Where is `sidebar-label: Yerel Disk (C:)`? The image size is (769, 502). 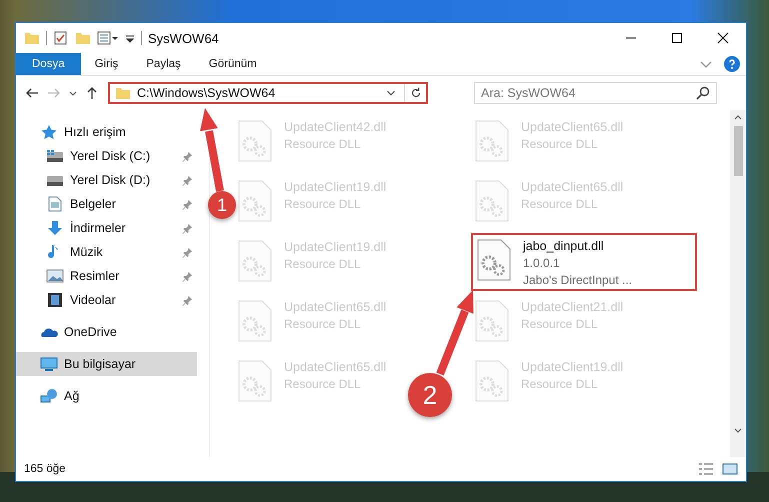 sidebar-label: Yerel Disk (C:) is located at coordinates (111, 156).